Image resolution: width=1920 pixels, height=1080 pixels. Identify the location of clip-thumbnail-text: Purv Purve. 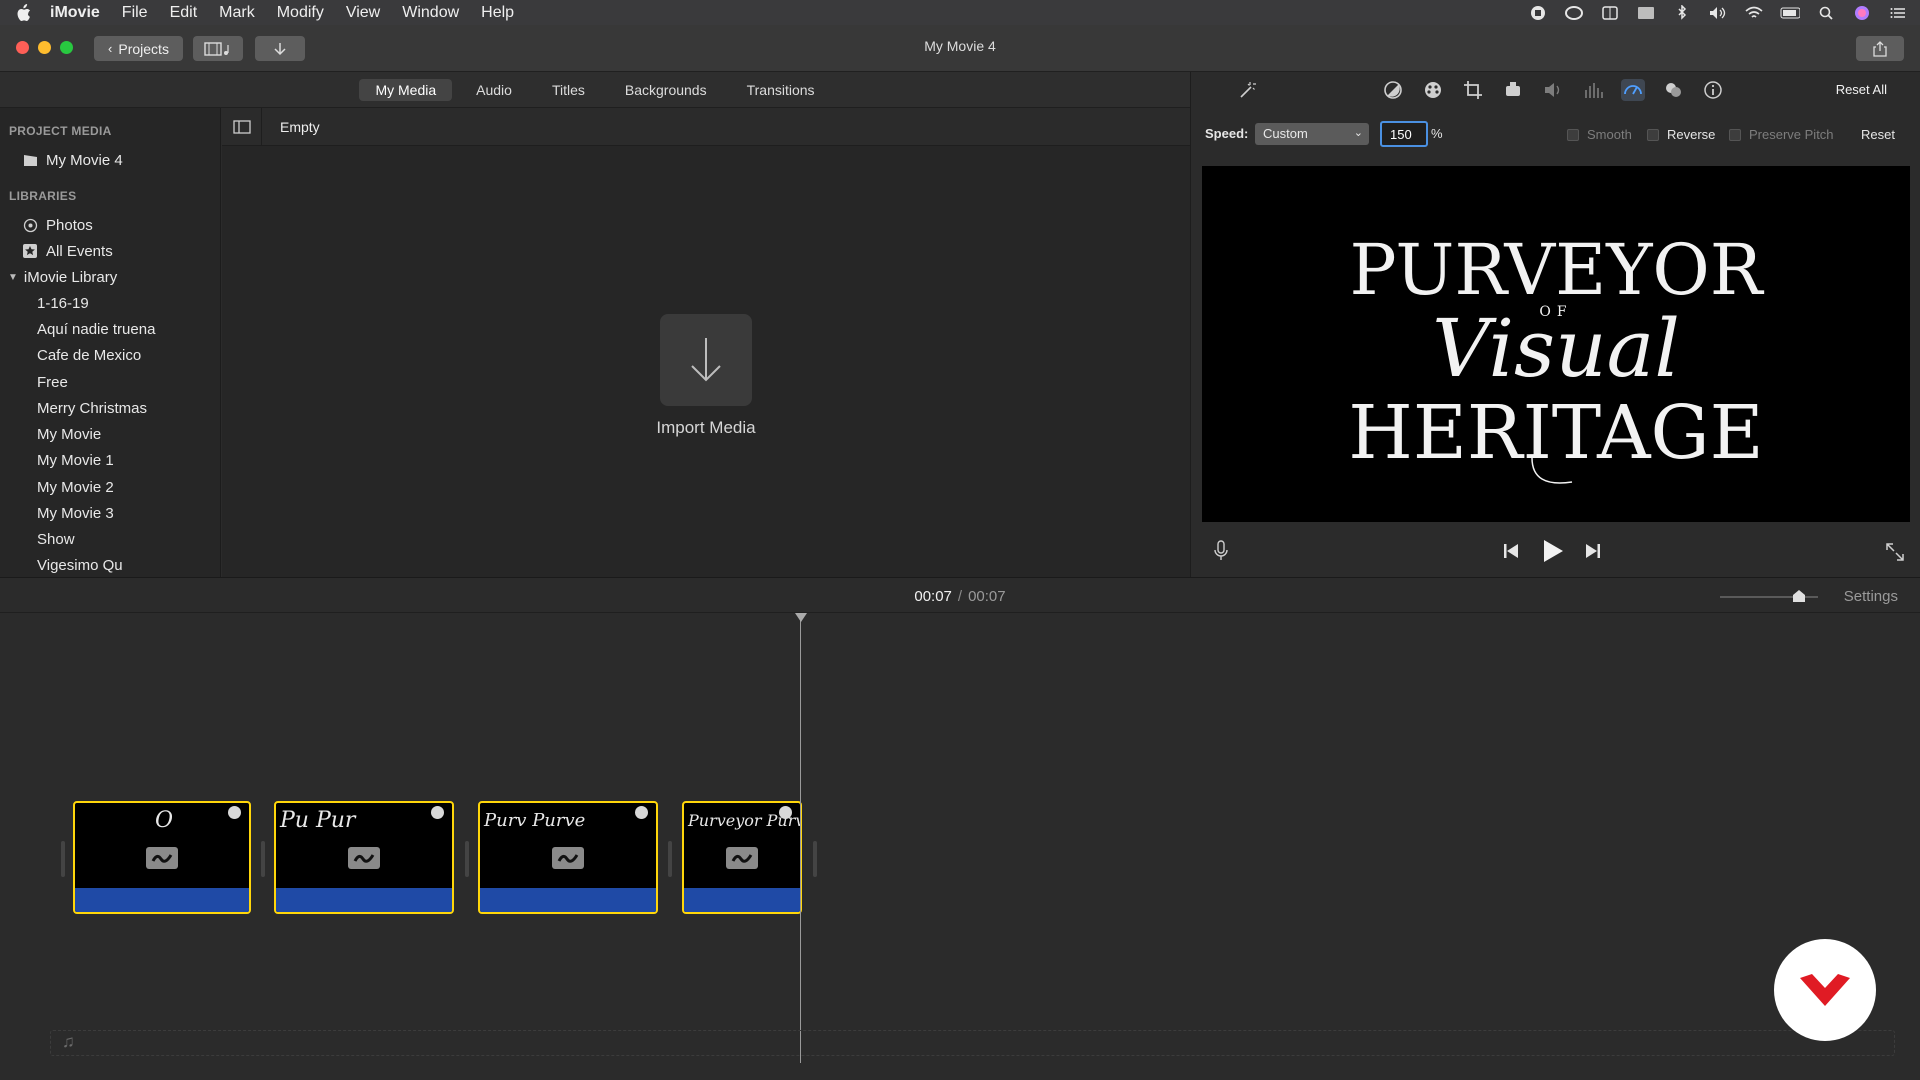
(535, 820).